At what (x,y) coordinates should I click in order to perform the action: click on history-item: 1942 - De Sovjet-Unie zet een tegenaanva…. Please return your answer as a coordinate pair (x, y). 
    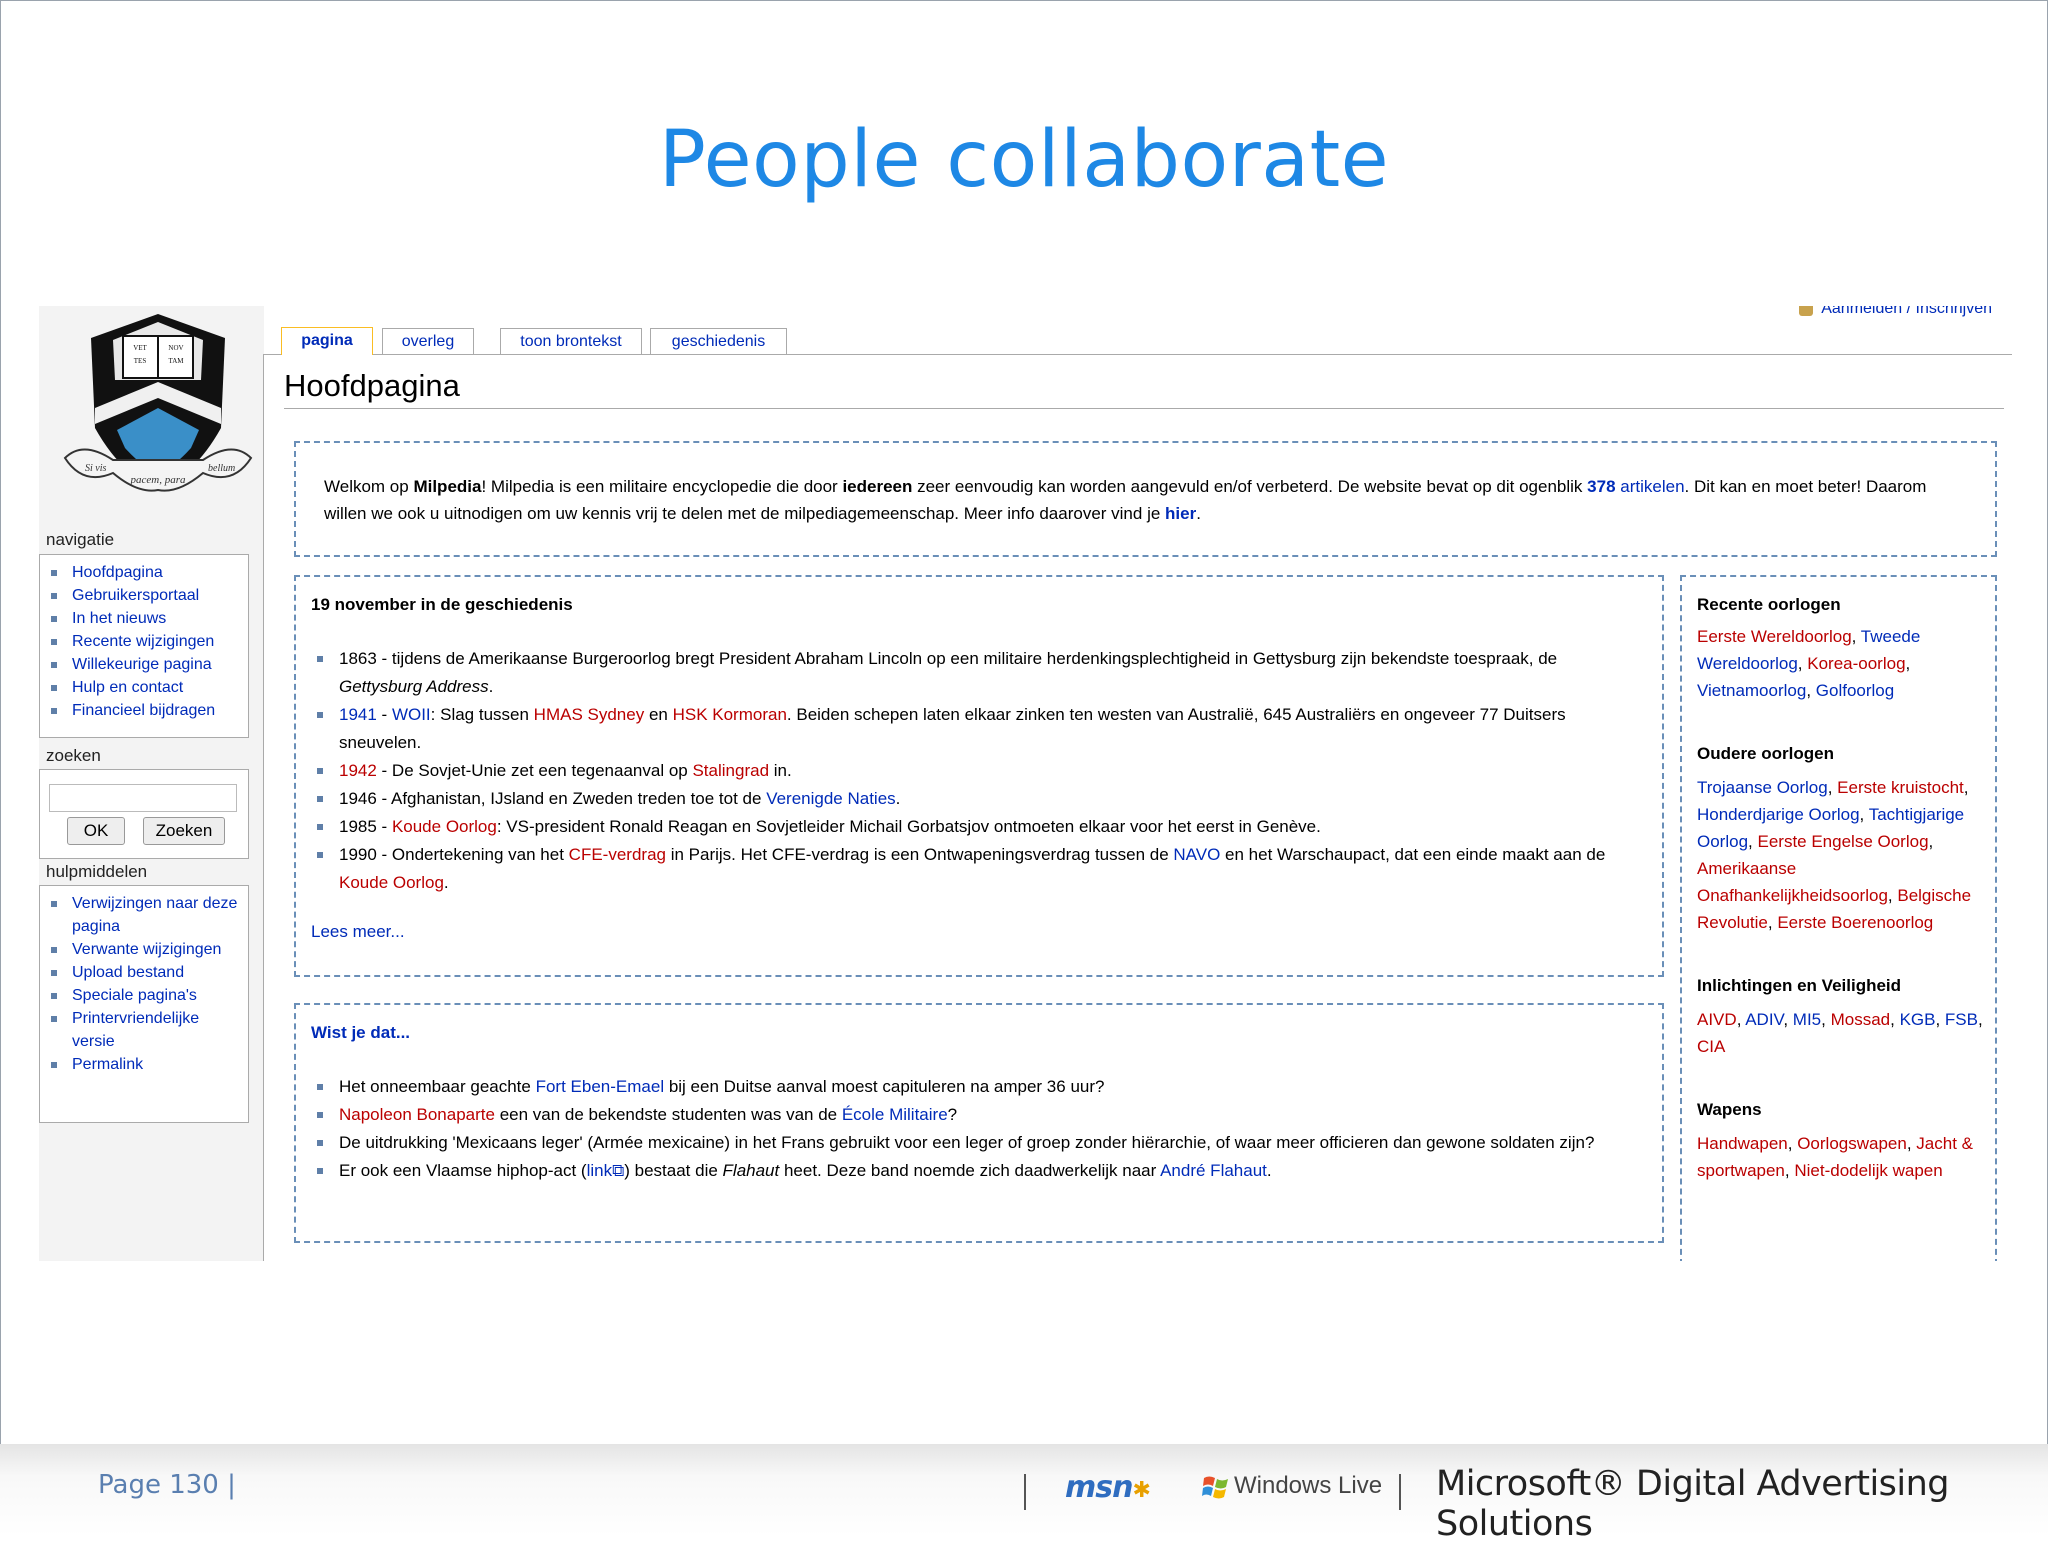
    Looking at the image, I should click on (976, 771).